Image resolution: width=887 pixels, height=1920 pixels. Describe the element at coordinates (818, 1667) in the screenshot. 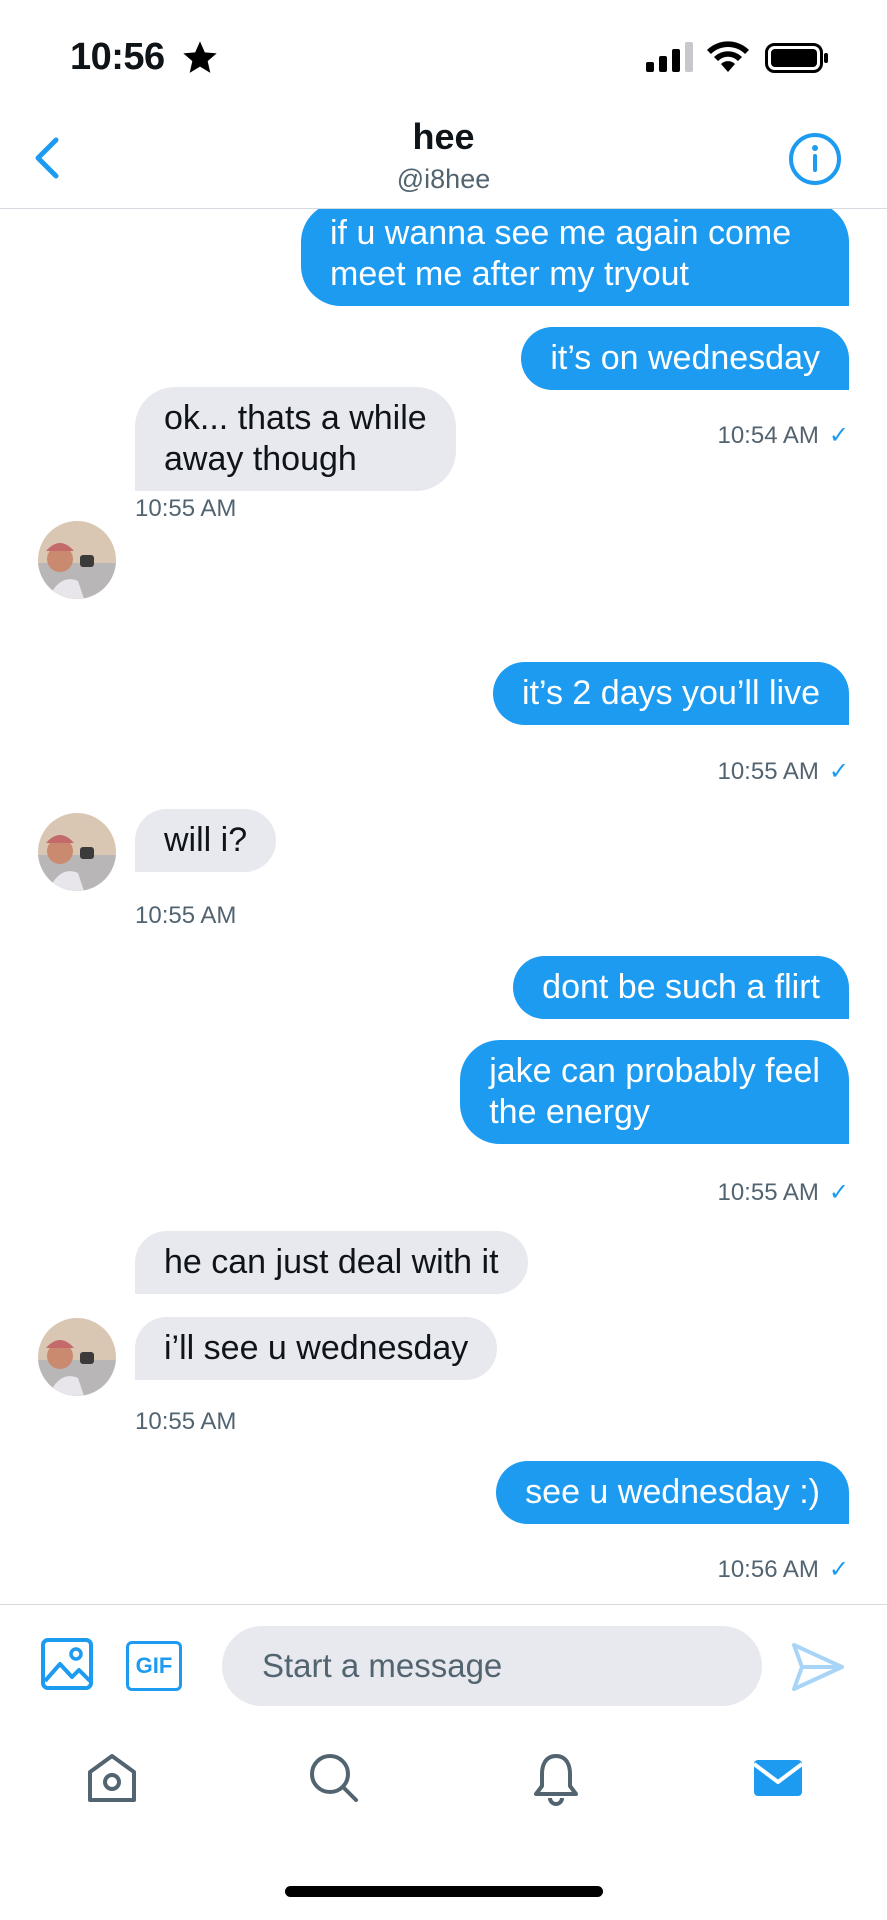

I see `send-icon` at that location.